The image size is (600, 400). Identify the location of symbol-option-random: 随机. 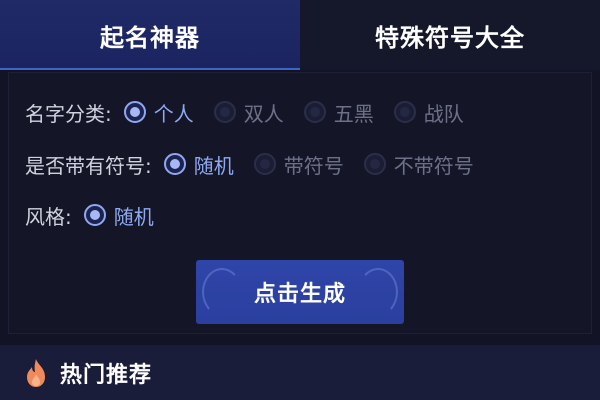
(198, 164).